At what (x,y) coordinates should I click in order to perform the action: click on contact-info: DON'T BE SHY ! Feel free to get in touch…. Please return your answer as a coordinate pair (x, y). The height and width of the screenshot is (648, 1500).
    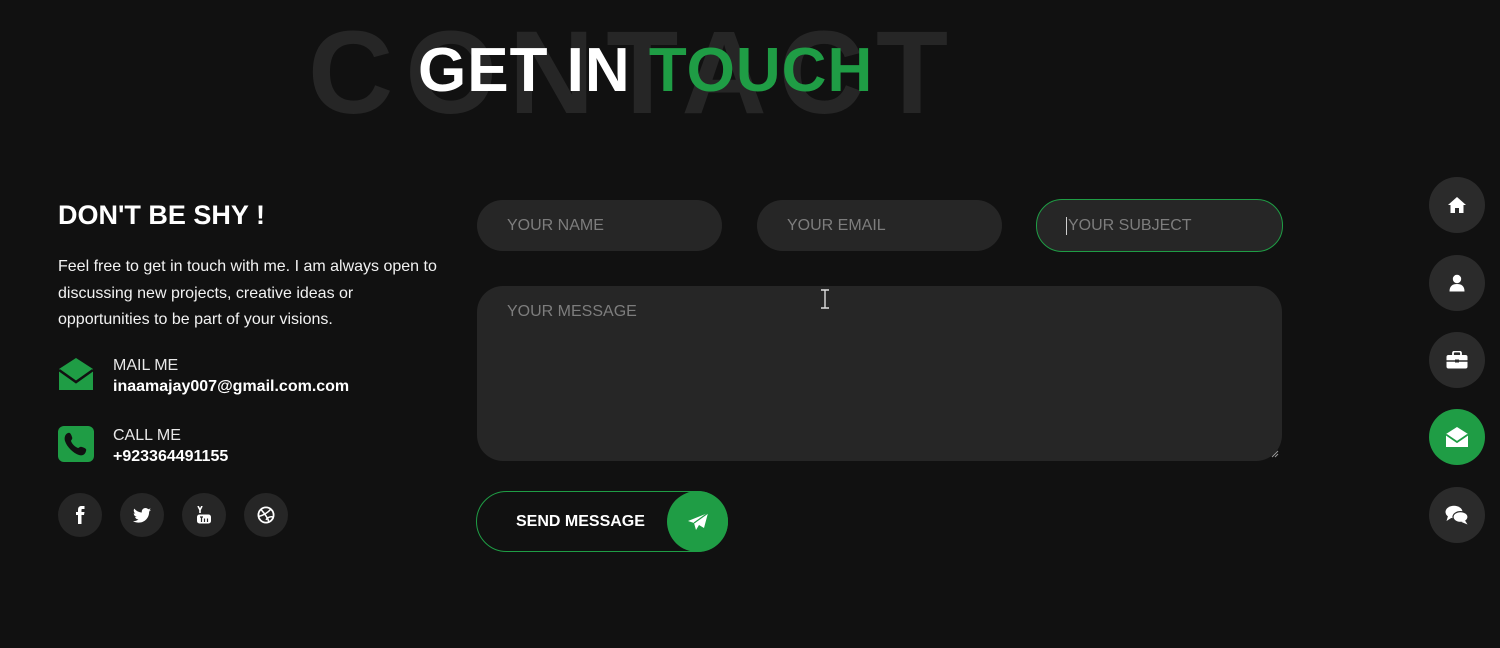
    Looking at the image, I should click on (253, 368).